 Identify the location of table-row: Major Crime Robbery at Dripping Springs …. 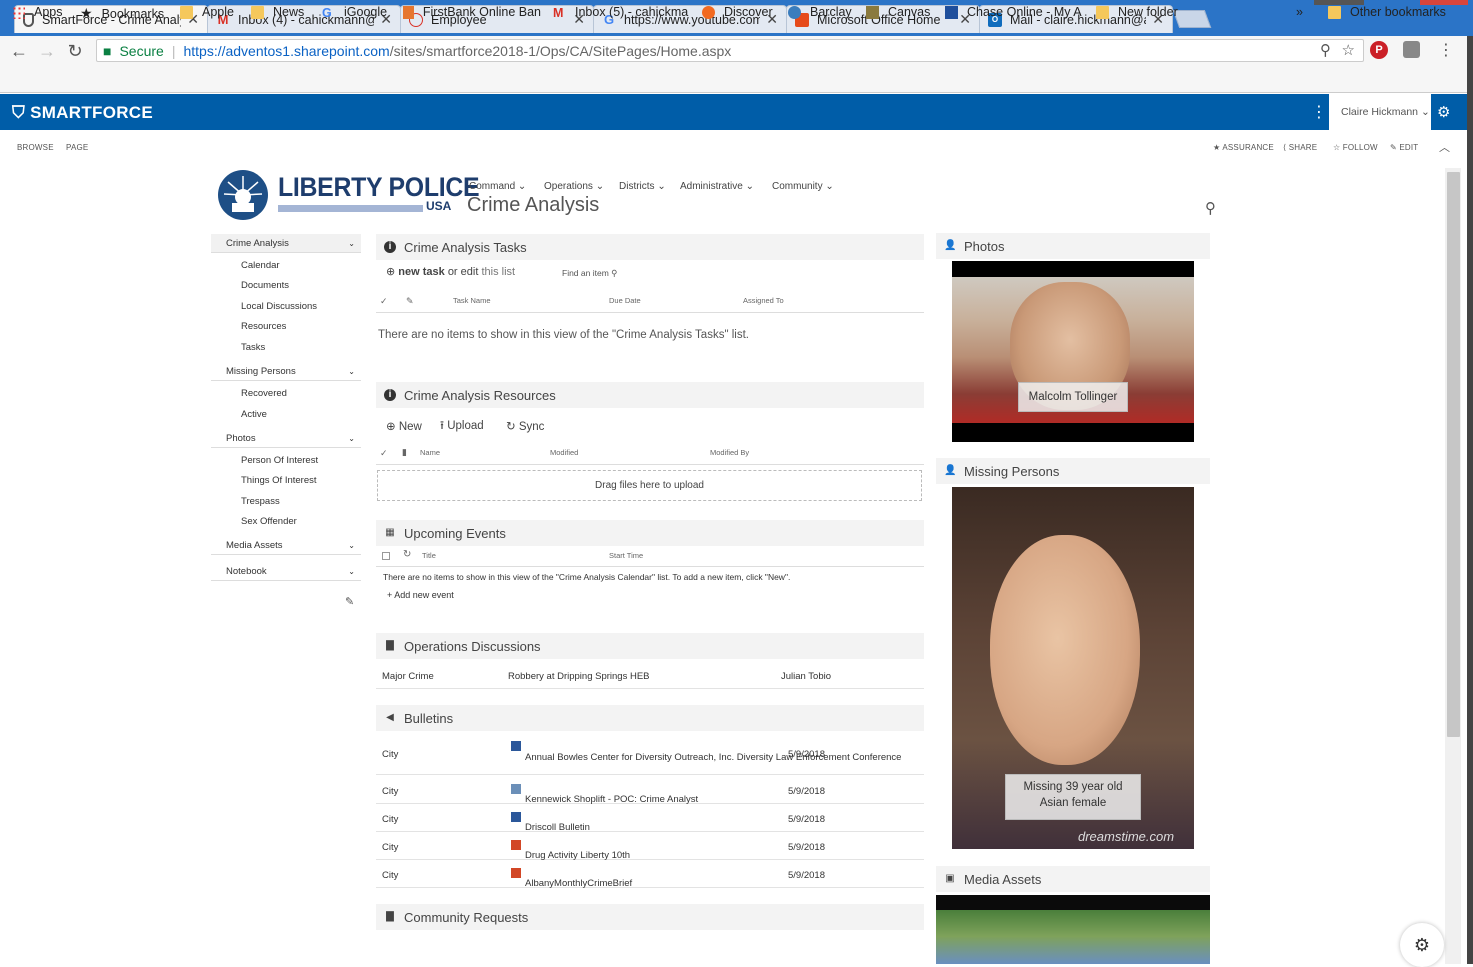
(650, 675).